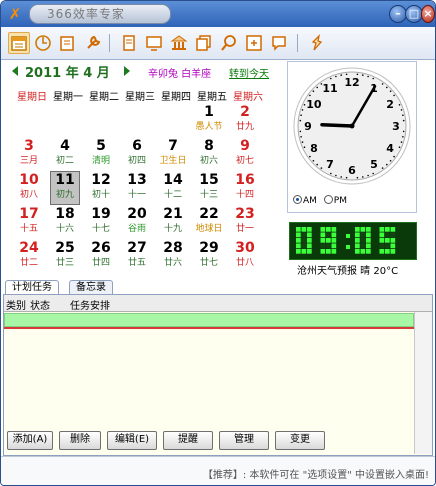 The width and height of the screenshot is (436, 486). What do you see at coordinates (80, 440) in the screenshot?
I see `delete-button: 删除` at bounding box center [80, 440].